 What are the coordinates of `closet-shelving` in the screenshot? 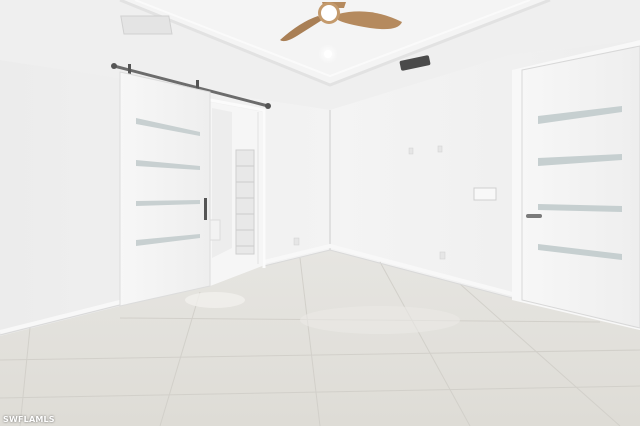 It's located at (245, 202).